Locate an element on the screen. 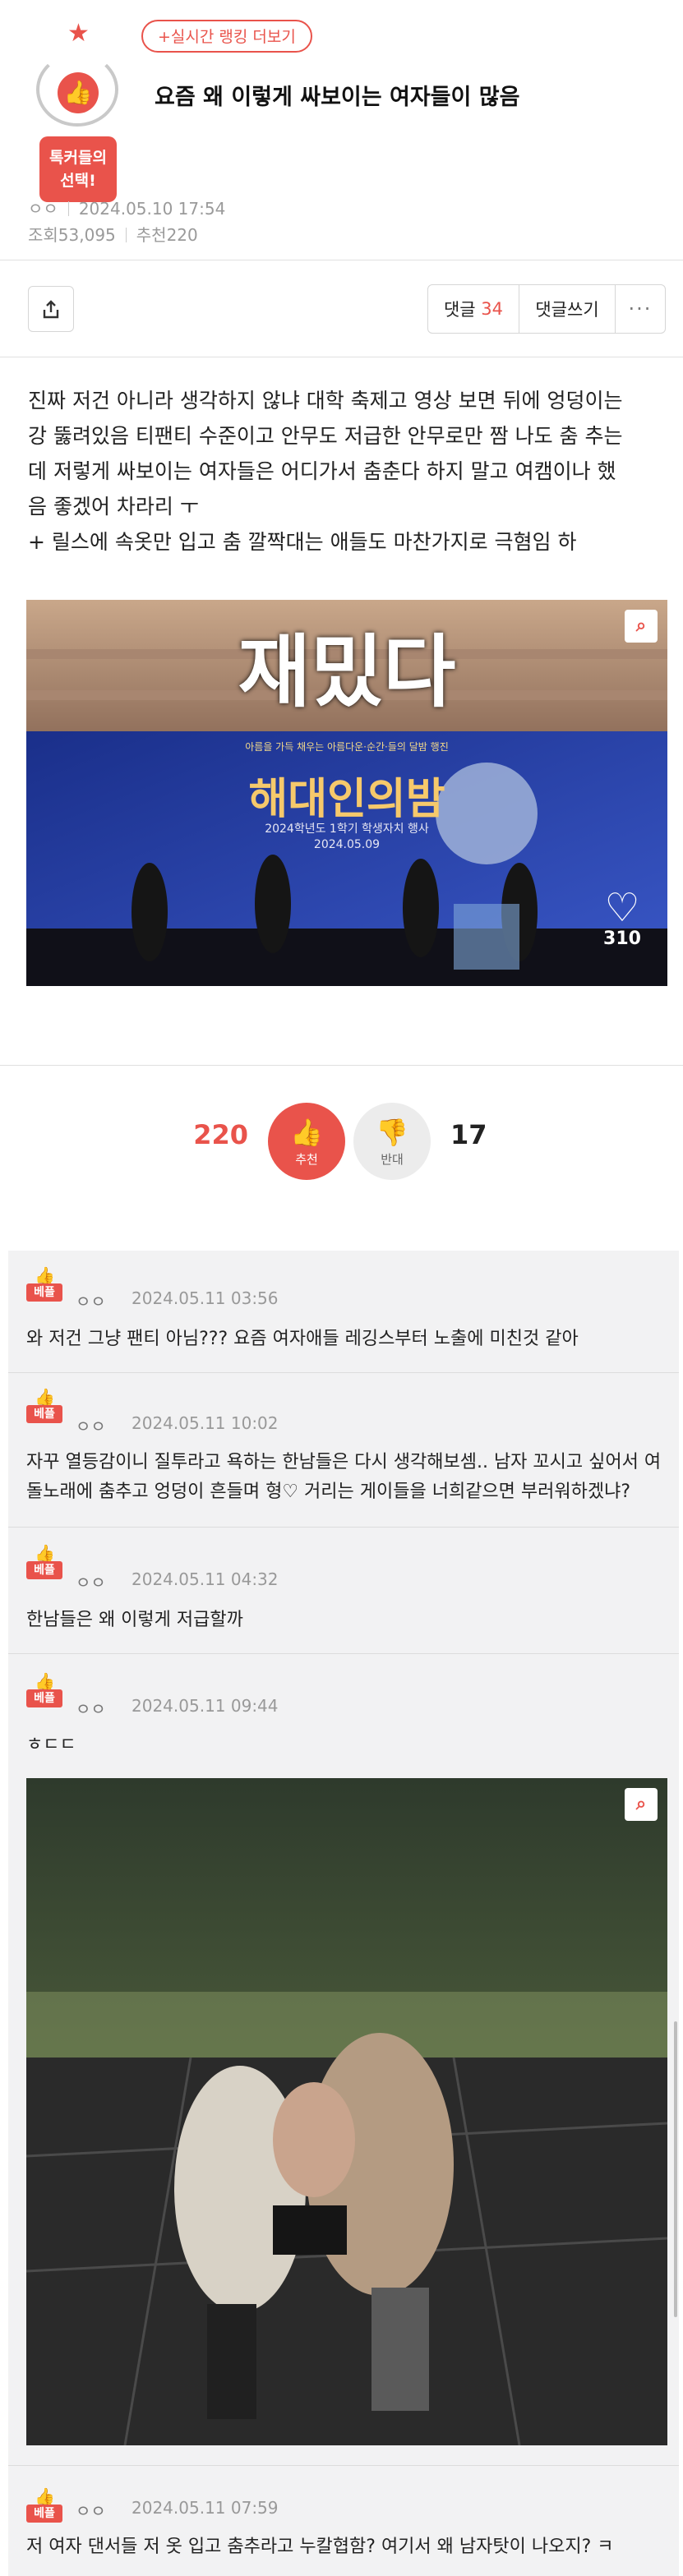 This screenshot has height=2576, width=683. share-icon is located at coordinates (51, 308).